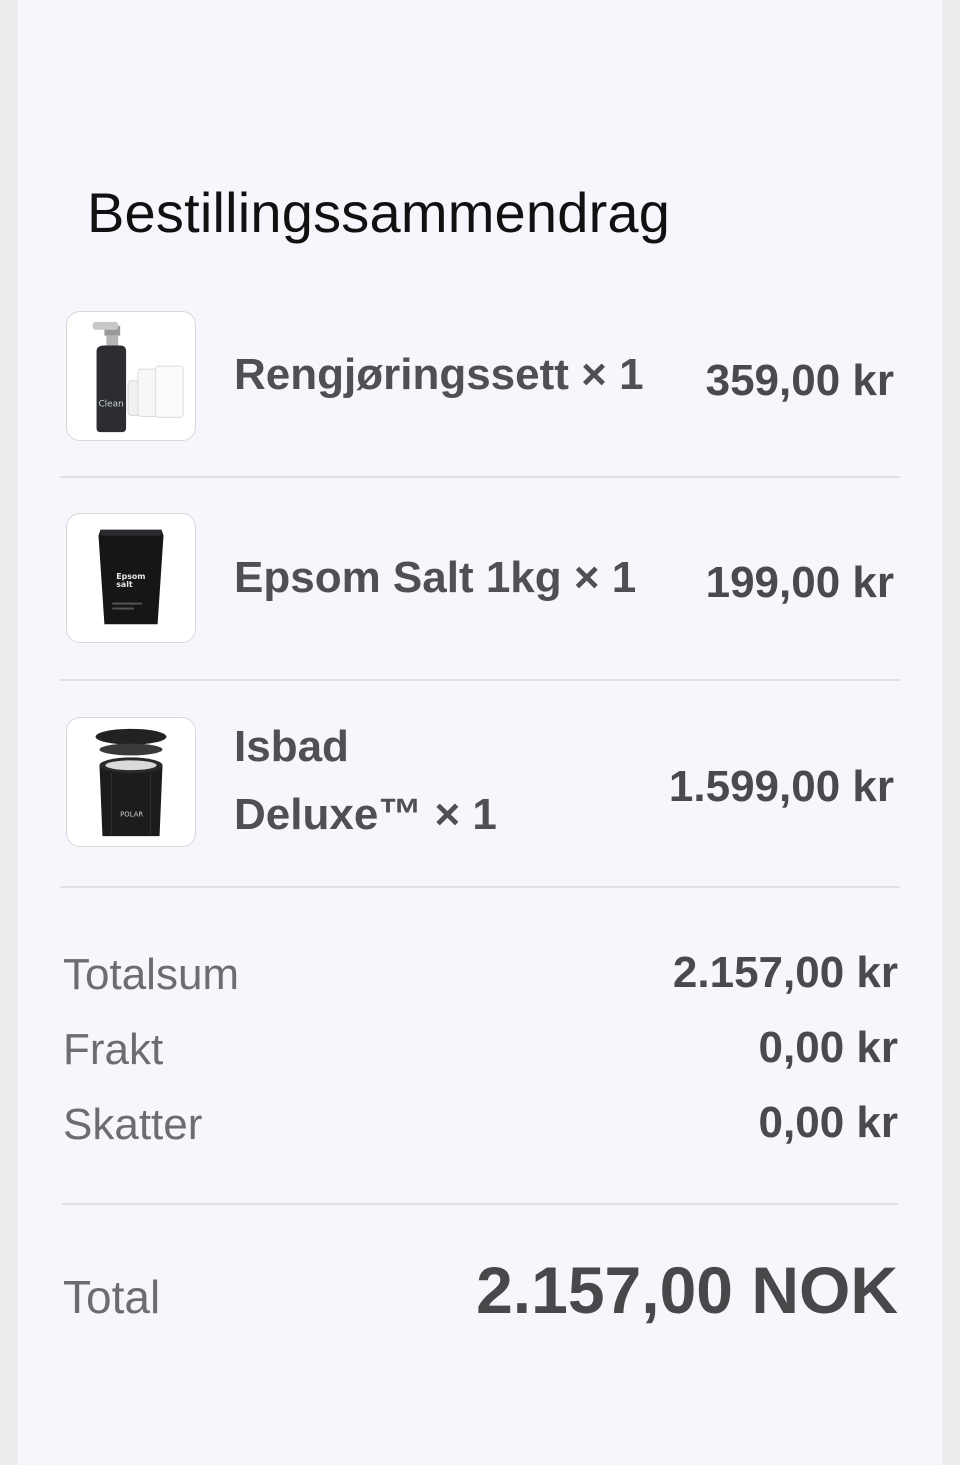 This screenshot has height=1465, width=960. Describe the element at coordinates (480, 1126) in the screenshot. I see `taxes-row: Skatter 0,00 kr` at that location.